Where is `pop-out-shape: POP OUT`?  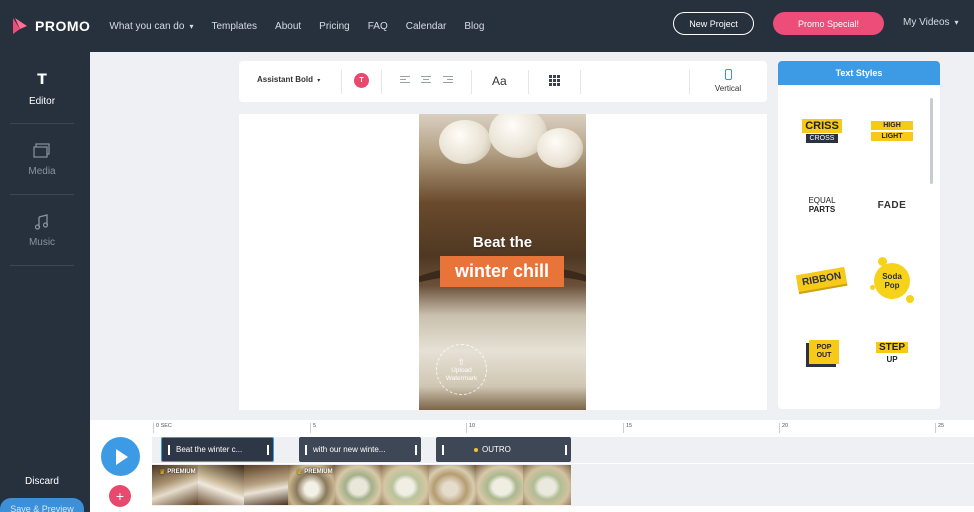
pop-out-shape: POP OUT is located at coordinates (822, 353).